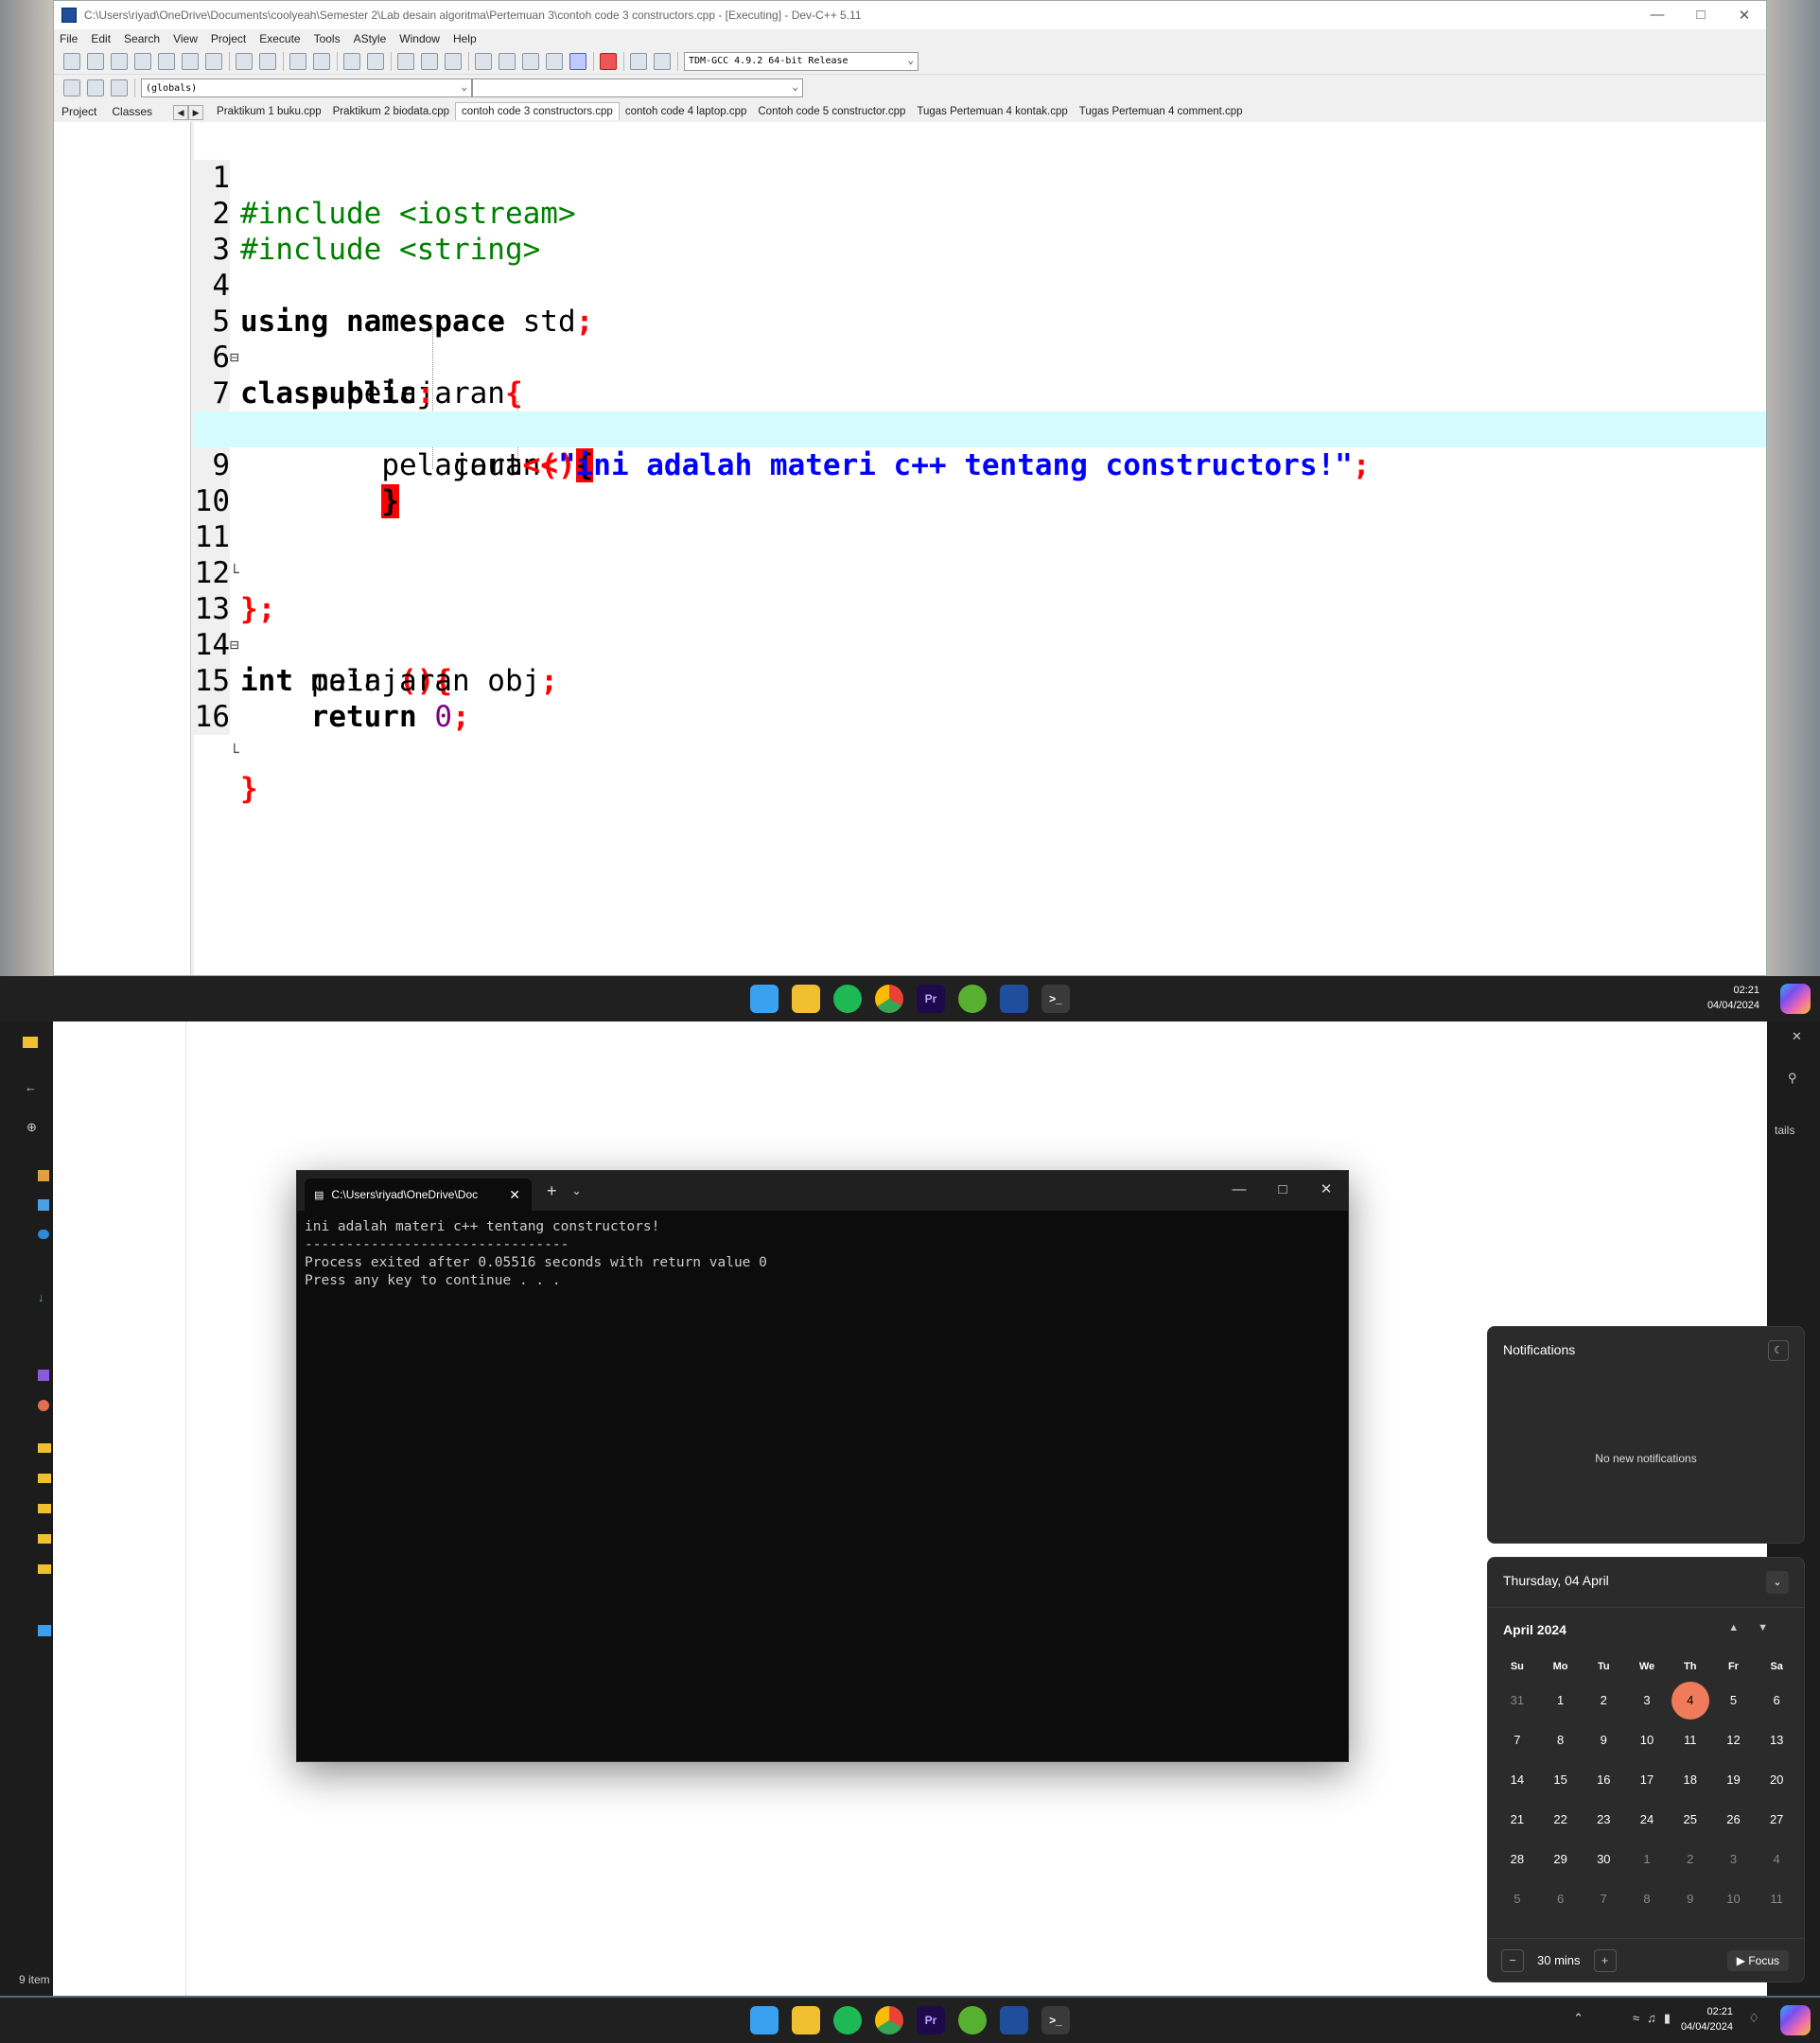  I want to click on delete-profile-icon, so click(662, 61).